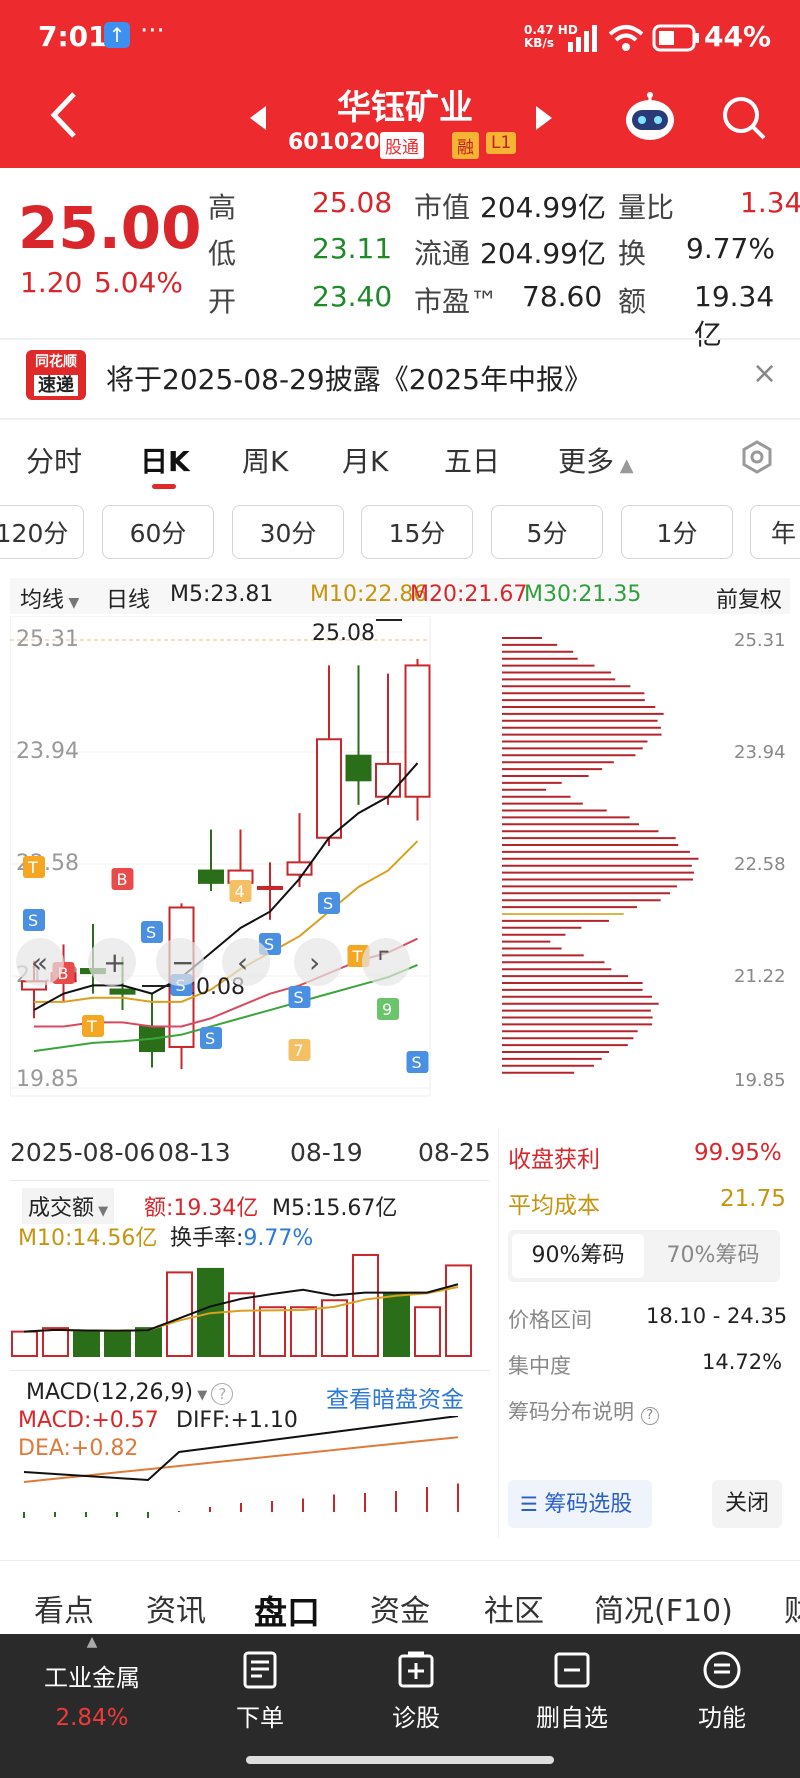 Image resolution: width=800 pixels, height=1778 pixels. I want to click on signal-icon, so click(582, 38).